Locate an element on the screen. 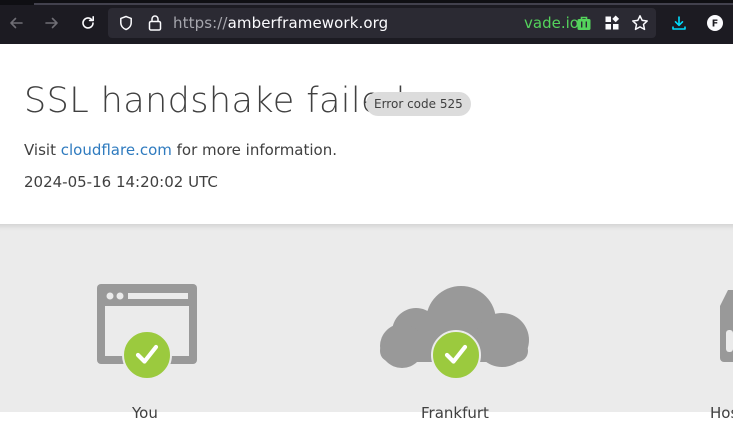  browser-toolbar: https://amberframework.org vade.io F is located at coordinates (366, 22).